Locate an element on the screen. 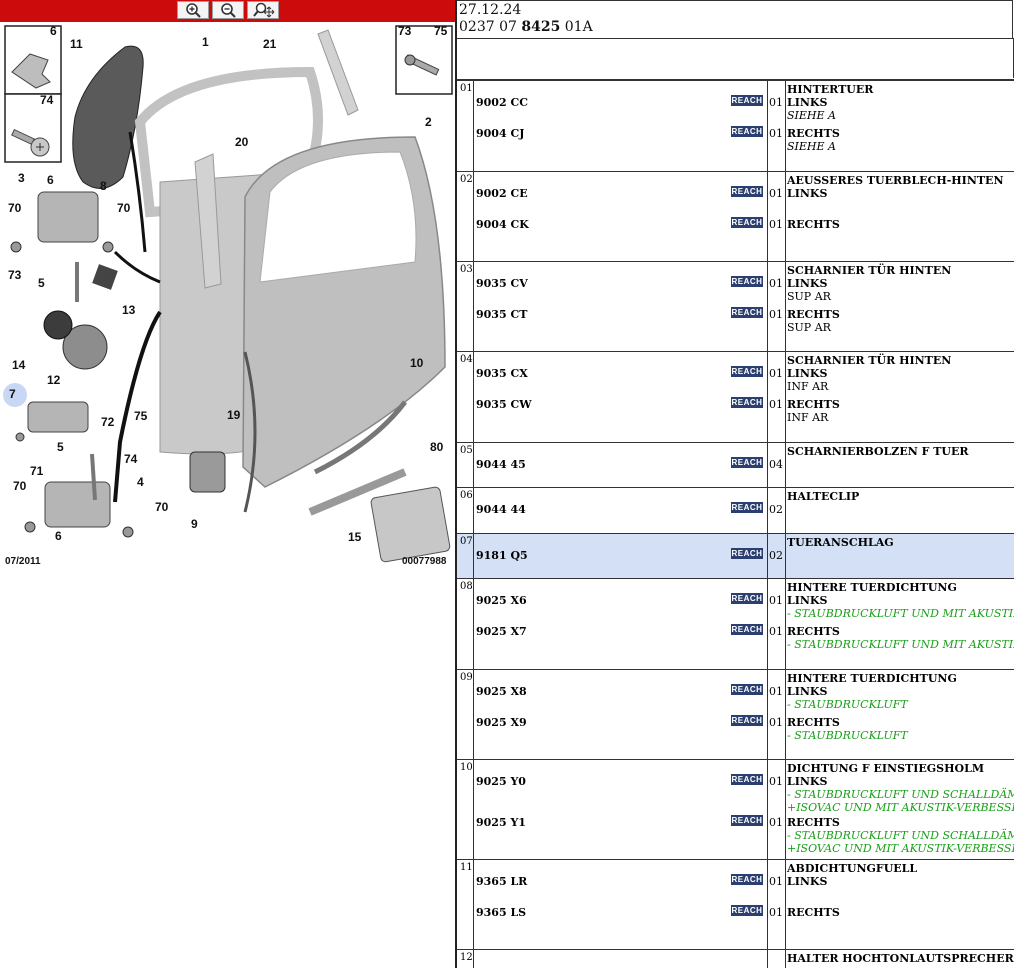  part-number-cell: 9025 Y0 REACH 9025 Y1 REACH is located at coordinates (620, 809).